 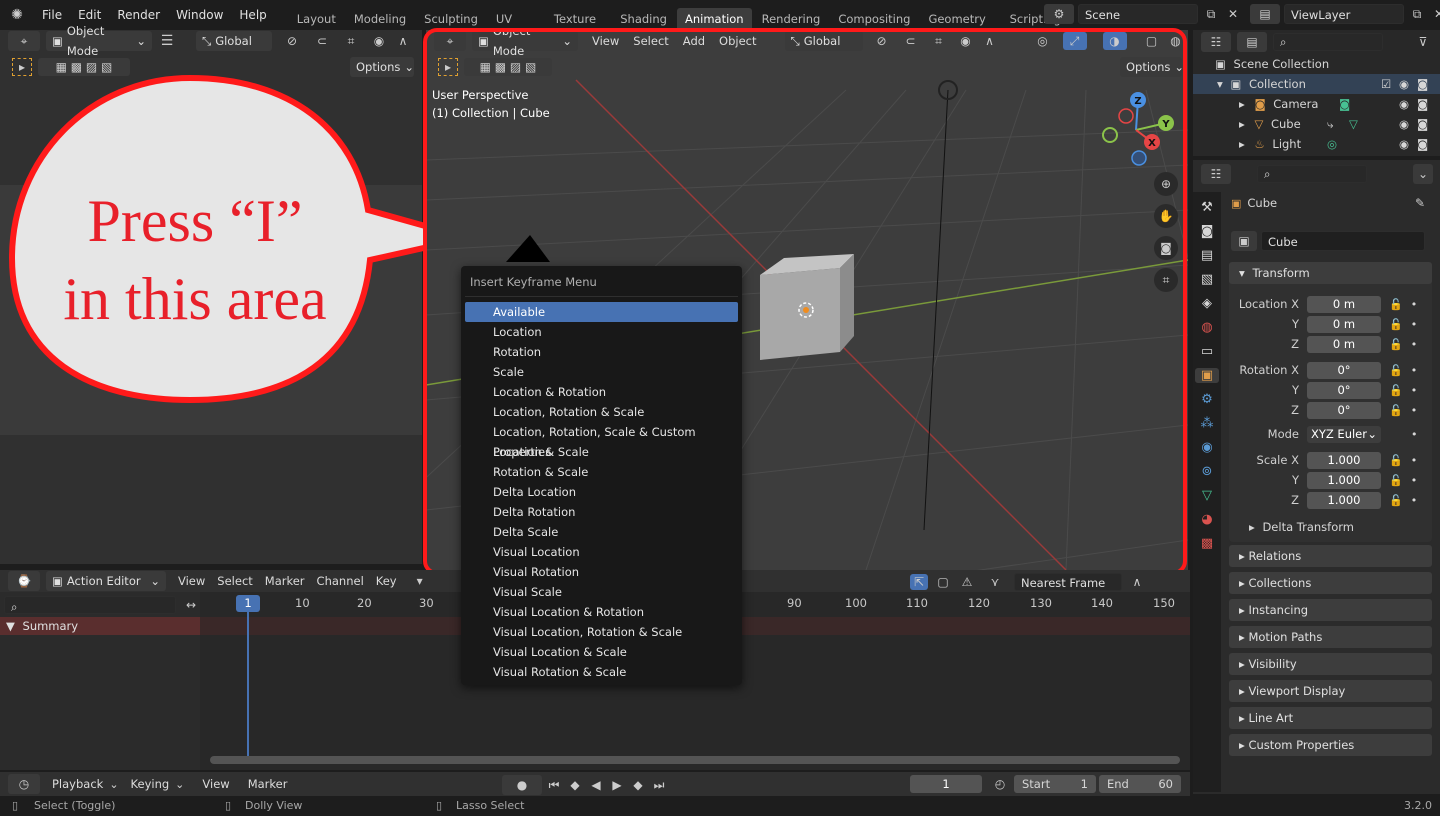 I want to click on current-frame-field: 1, so click(x=946, y=784).